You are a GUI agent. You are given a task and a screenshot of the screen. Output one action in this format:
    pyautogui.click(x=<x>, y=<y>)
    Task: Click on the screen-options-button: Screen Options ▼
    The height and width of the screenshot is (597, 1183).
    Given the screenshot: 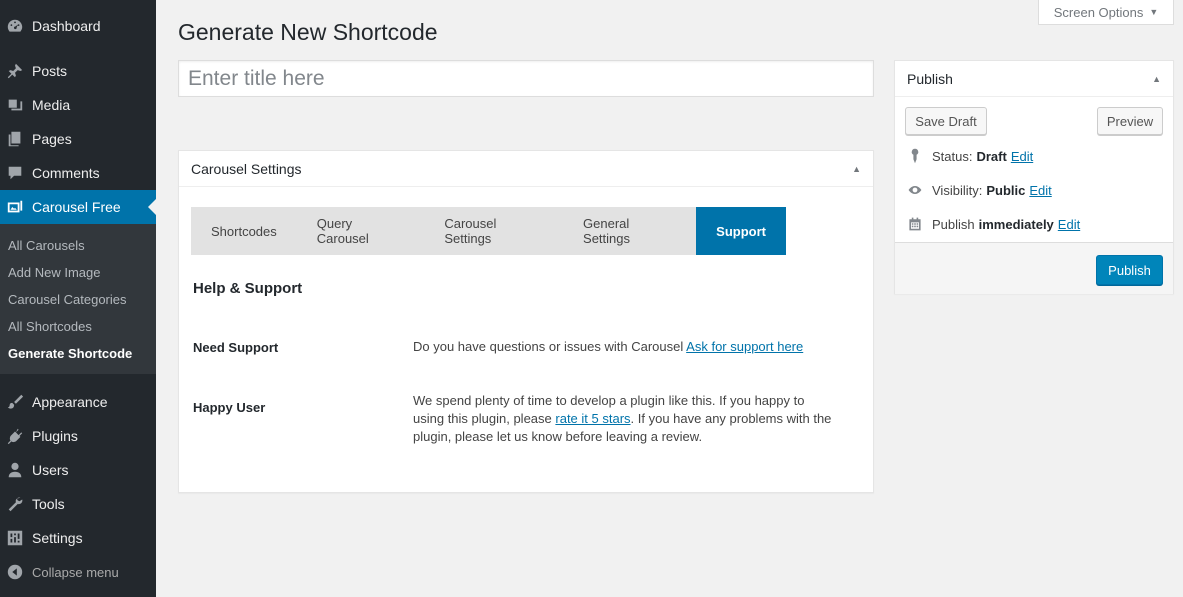 What is the action you would take?
    pyautogui.click(x=1106, y=12)
    